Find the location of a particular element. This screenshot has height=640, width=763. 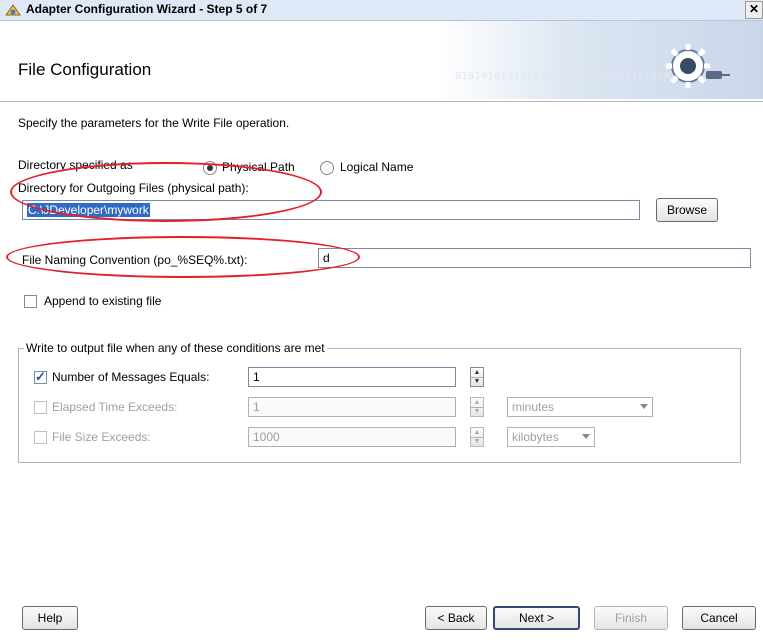

elapsed-label: Elapsed Time Exceeds: is located at coordinates (114, 407).